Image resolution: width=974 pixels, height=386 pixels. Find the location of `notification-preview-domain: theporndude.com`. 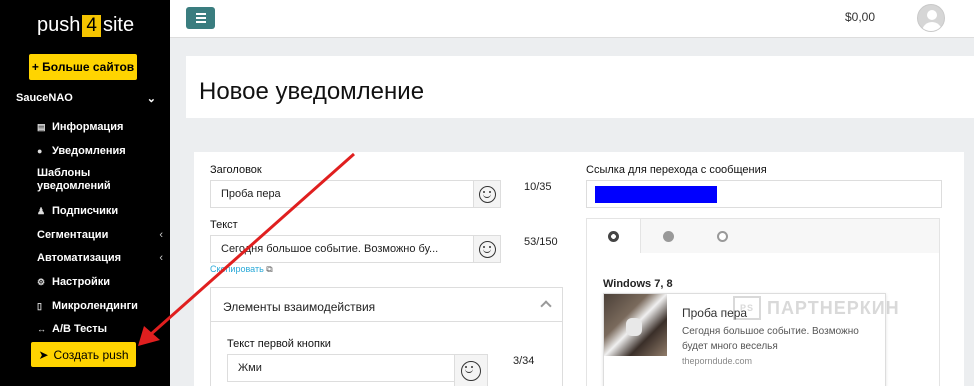

notification-preview-domain: theporndude.com is located at coordinates (717, 361).